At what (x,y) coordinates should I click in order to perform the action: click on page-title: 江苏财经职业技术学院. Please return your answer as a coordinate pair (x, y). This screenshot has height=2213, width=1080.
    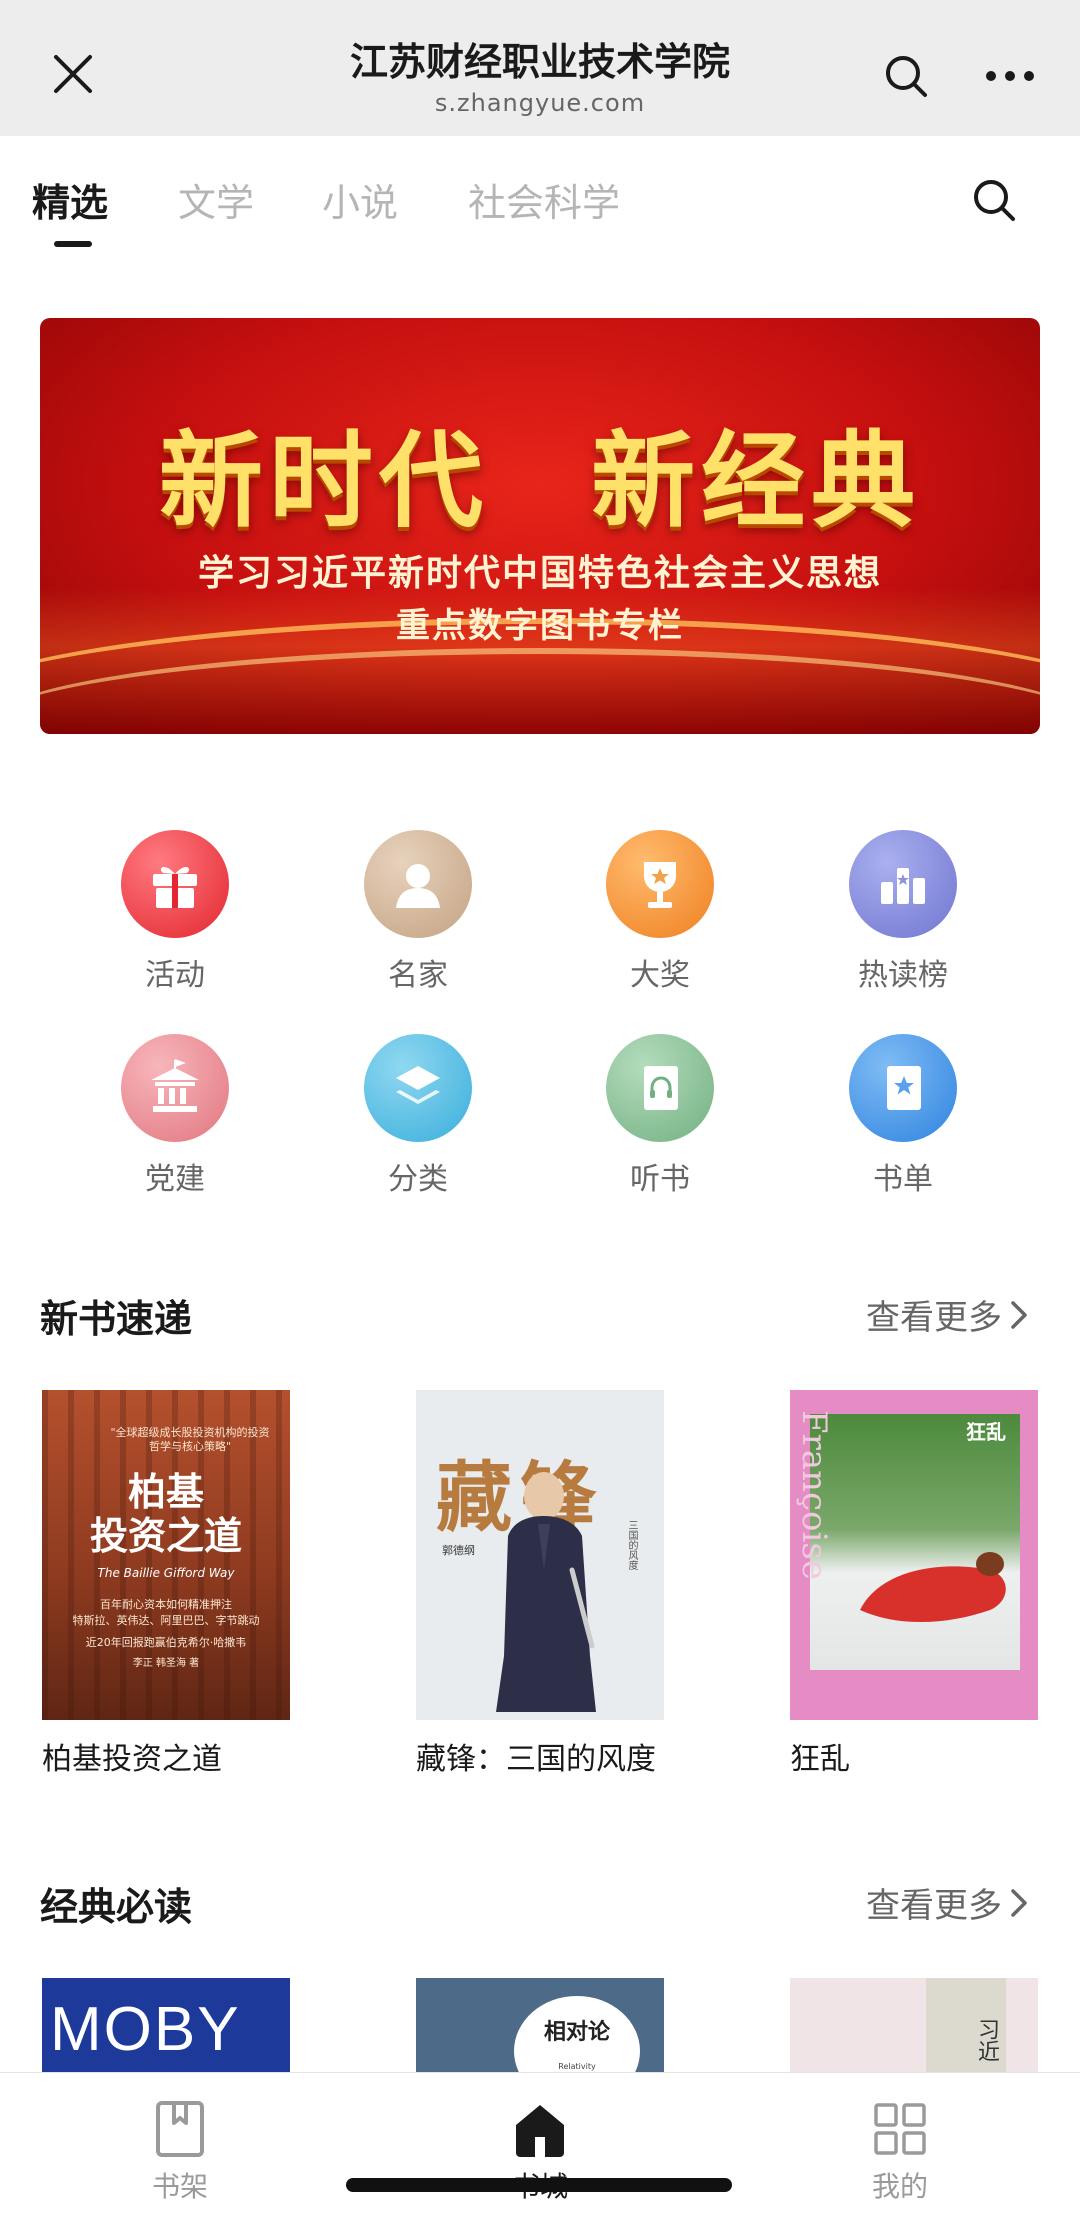
    Looking at the image, I should click on (539, 62).